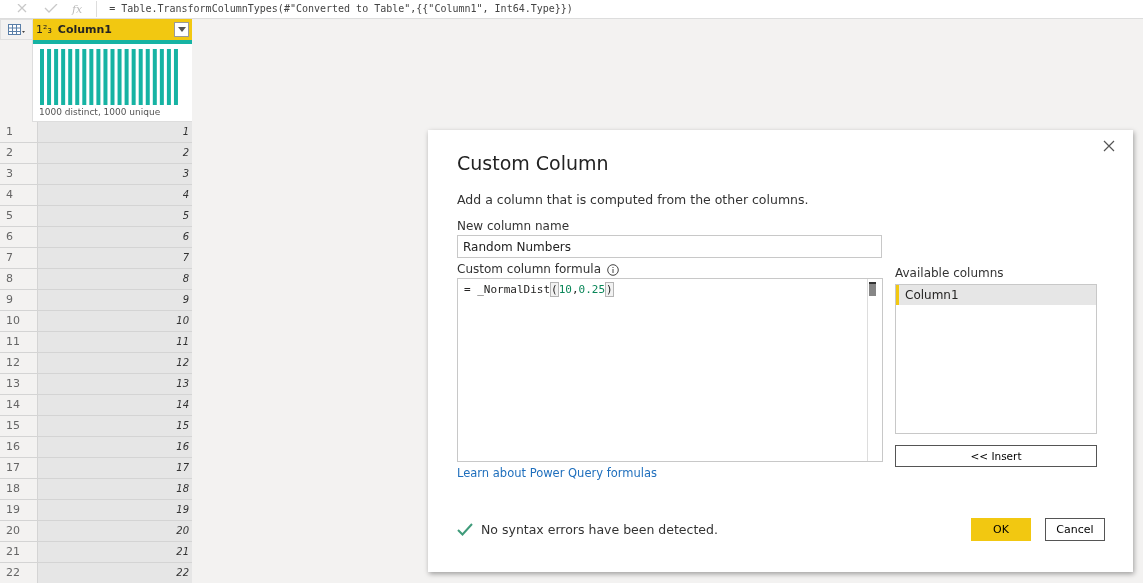 The width and height of the screenshot is (1143, 583). I want to click on table-menu-button, so click(16, 29).